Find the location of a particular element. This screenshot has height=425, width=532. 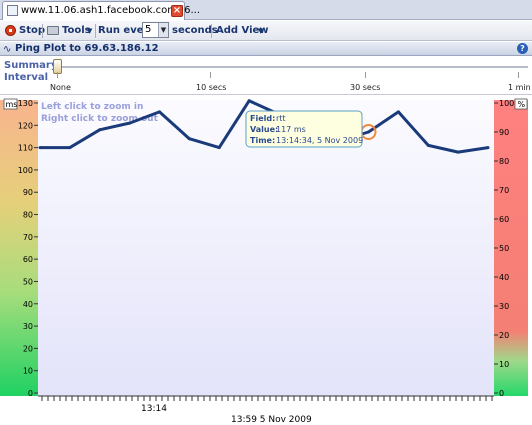

panel-header: ∿ Ping Plot to 69.63.186.12 ? is located at coordinates (266, 49).